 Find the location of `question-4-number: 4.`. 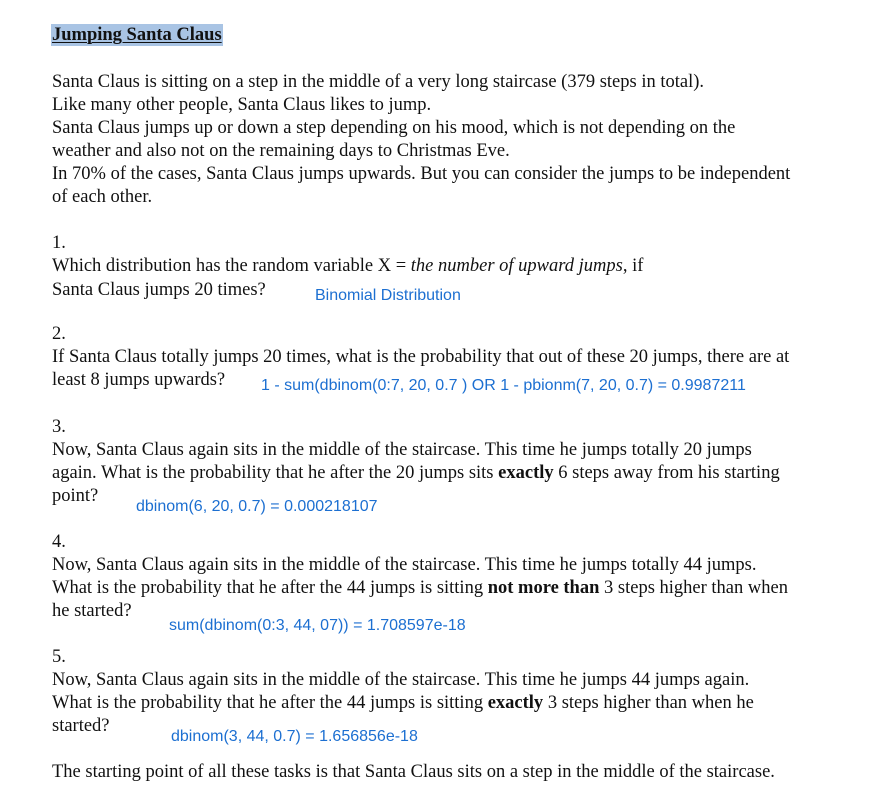

question-4-number: 4. is located at coordinates (59, 542).